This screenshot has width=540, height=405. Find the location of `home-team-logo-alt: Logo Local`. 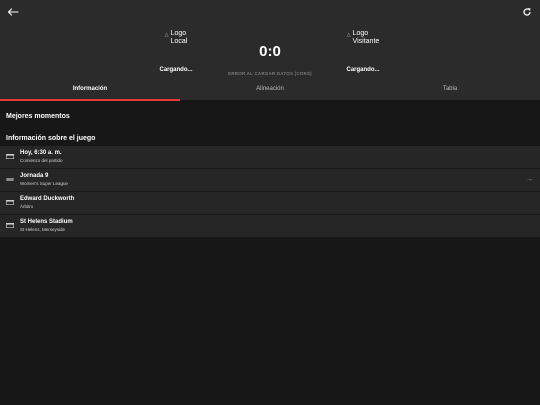

home-team-logo-alt: Logo Local is located at coordinates (179, 37).